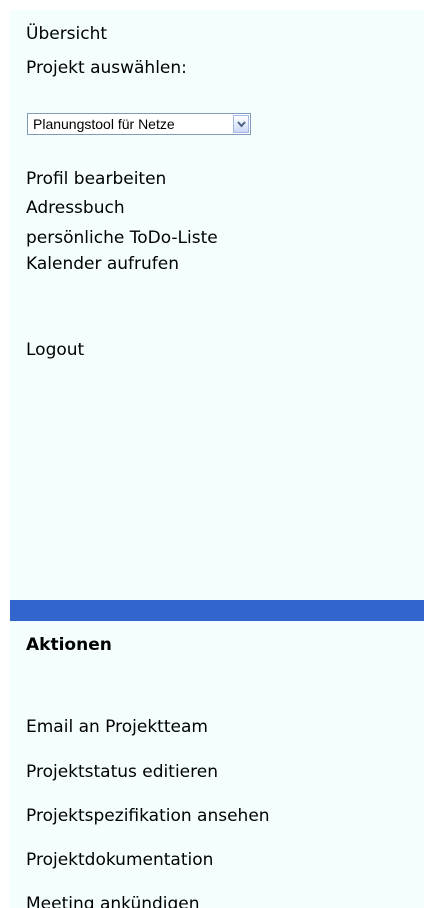  I want to click on project-select: Planungstool für Netze, so click(139, 124).